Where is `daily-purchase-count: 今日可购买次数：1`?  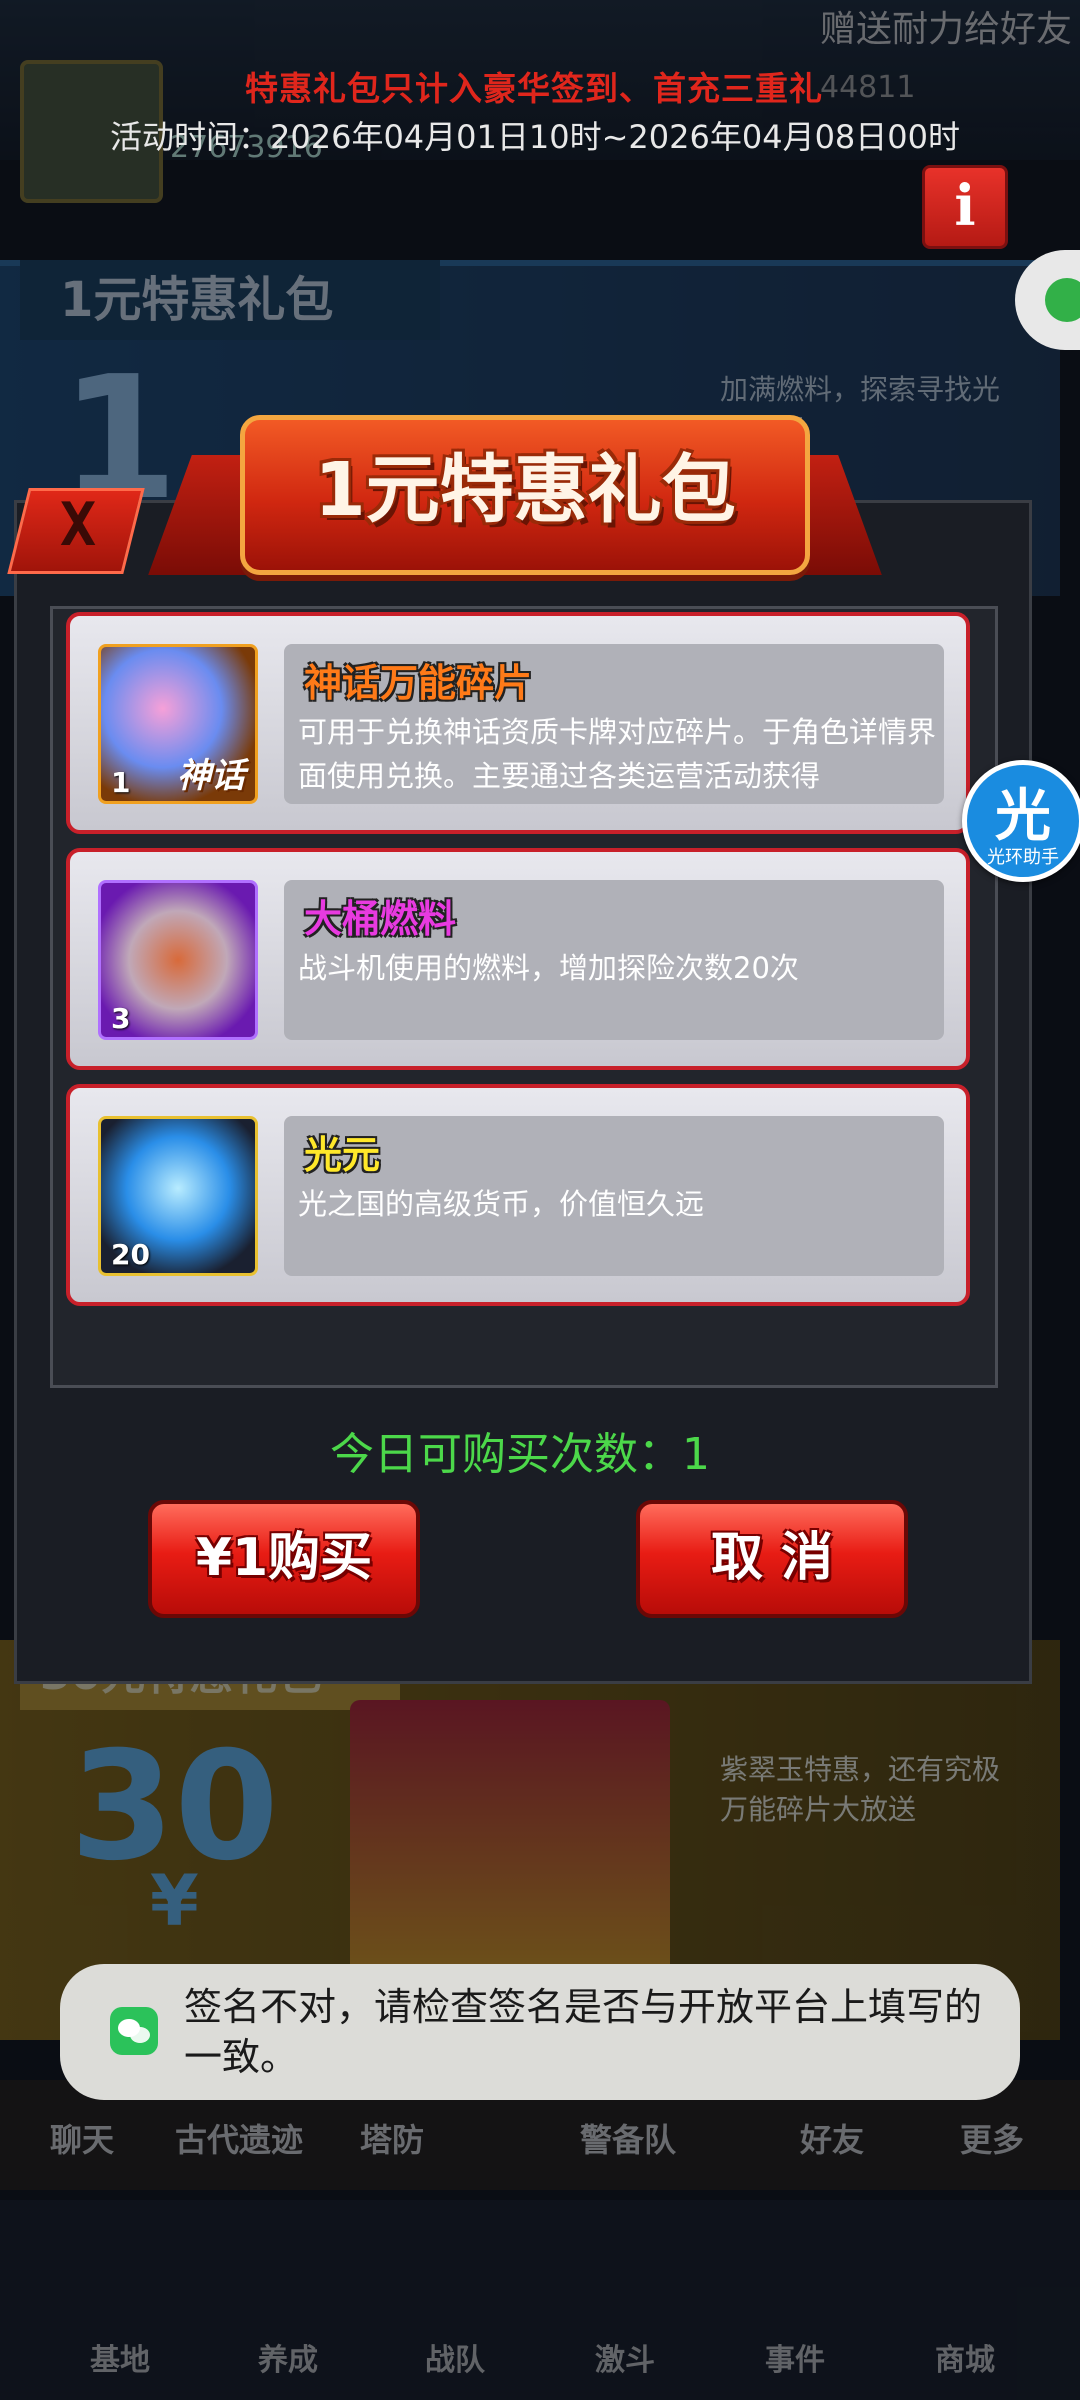
daily-purchase-count: 今日可购买次数：1 is located at coordinates (520, 1454).